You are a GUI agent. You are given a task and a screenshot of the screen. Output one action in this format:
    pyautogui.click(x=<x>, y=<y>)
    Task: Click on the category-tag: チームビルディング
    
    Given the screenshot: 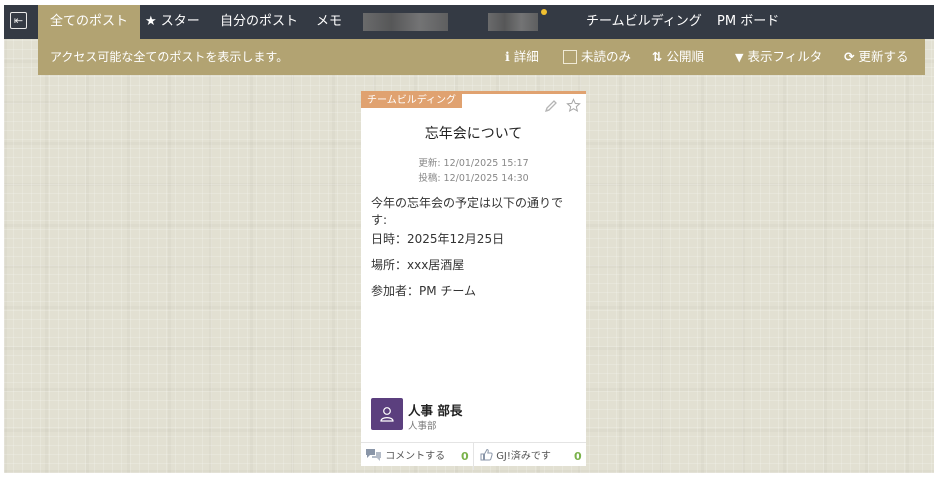 What is the action you would take?
    pyautogui.click(x=411, y=101)
    